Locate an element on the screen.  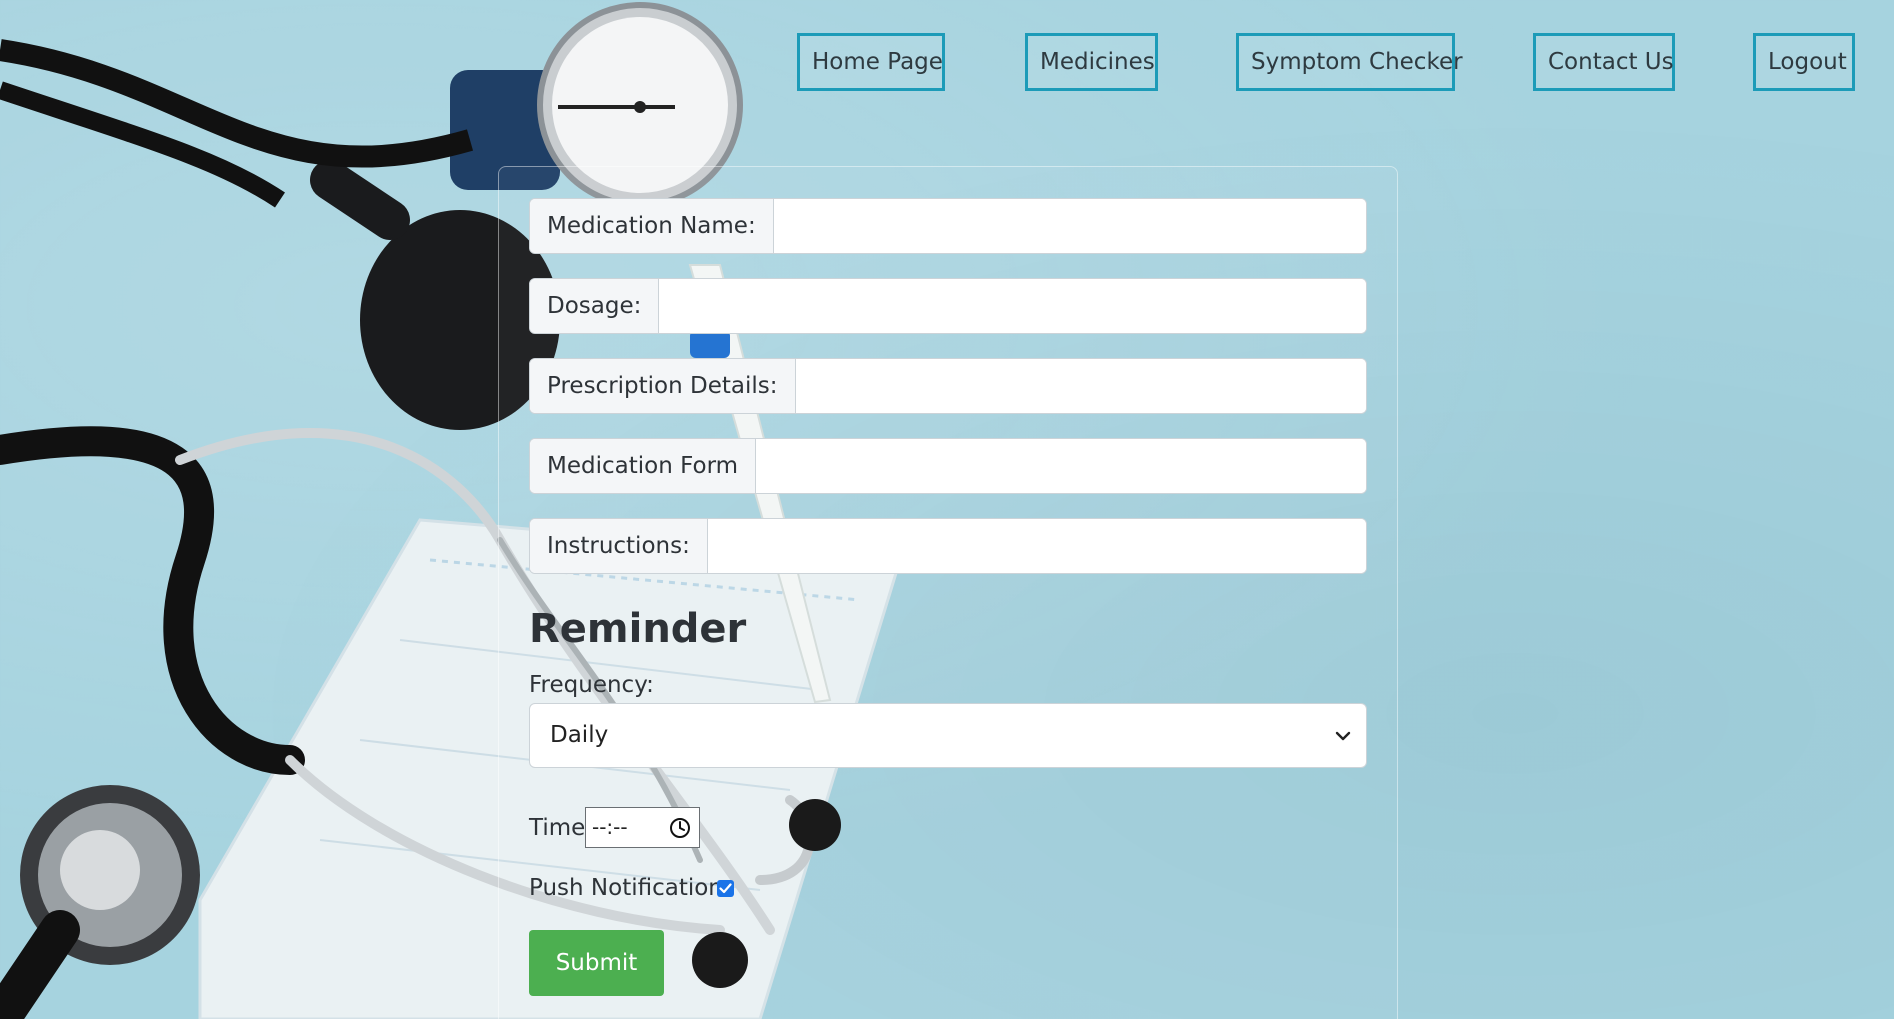
prescription-details-field: Prescription Details: is located at coordinates (948, 386).